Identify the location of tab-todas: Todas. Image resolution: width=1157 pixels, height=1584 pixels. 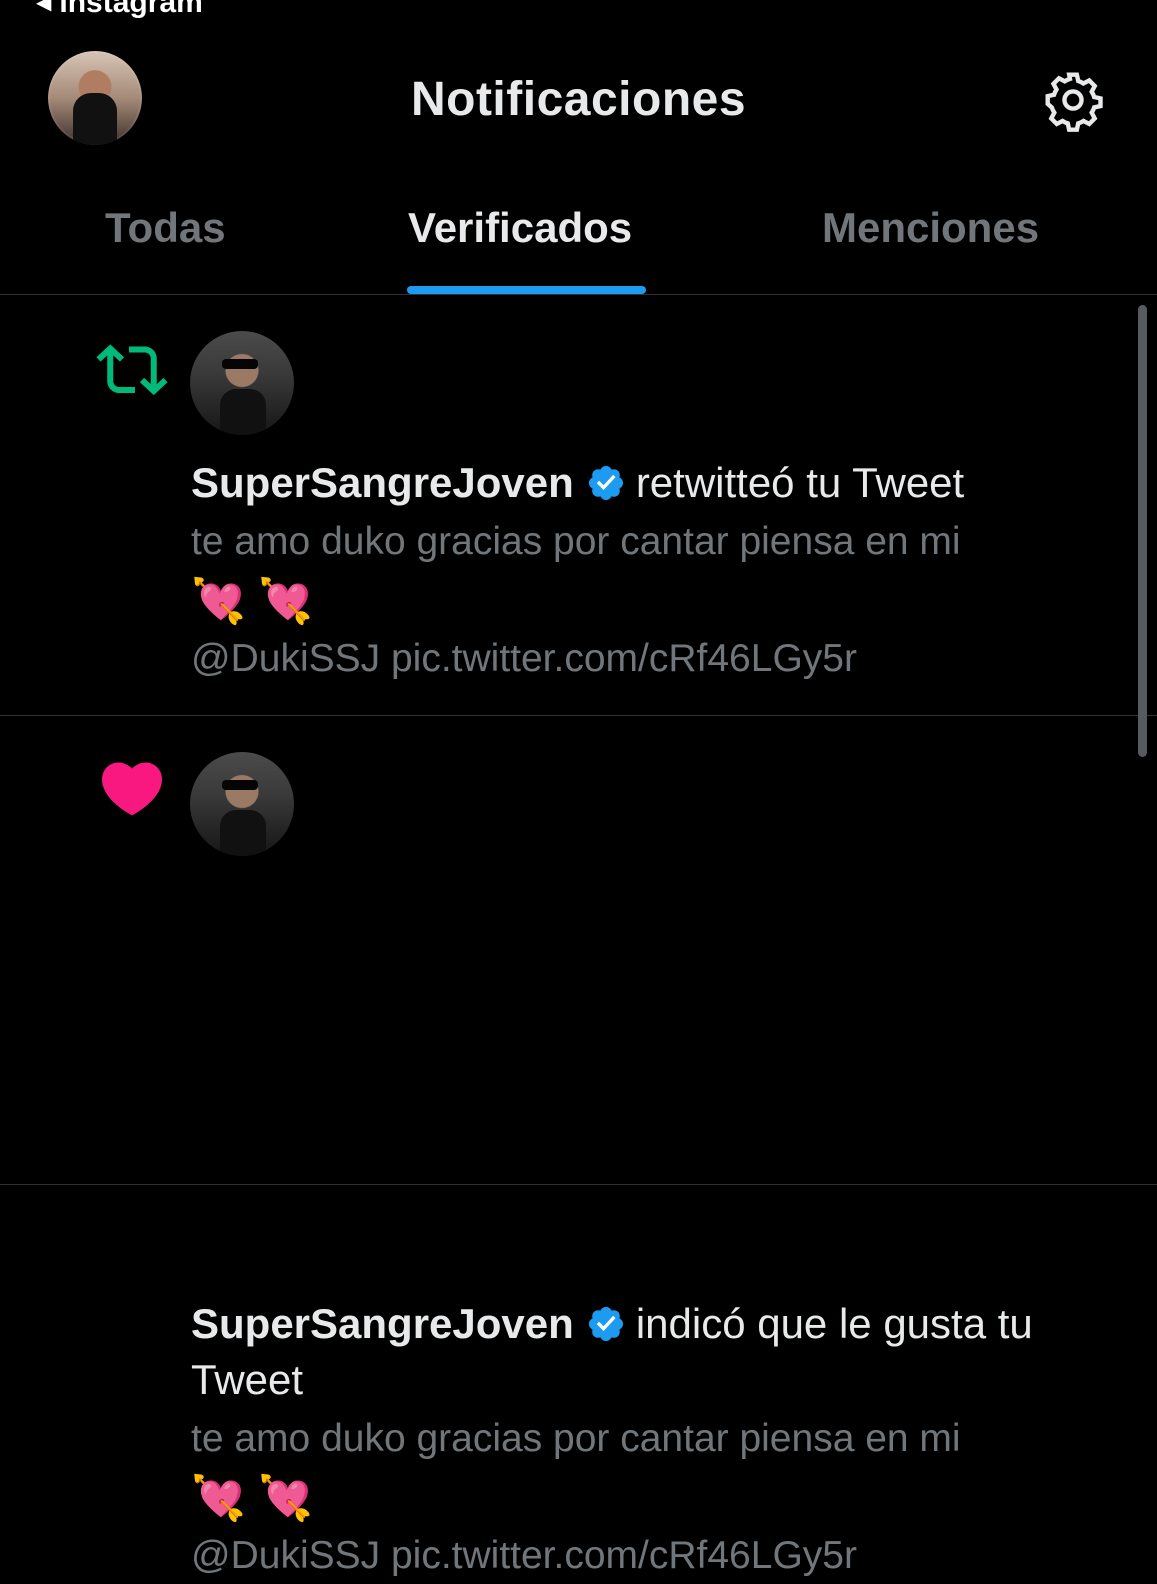
(165, 228).